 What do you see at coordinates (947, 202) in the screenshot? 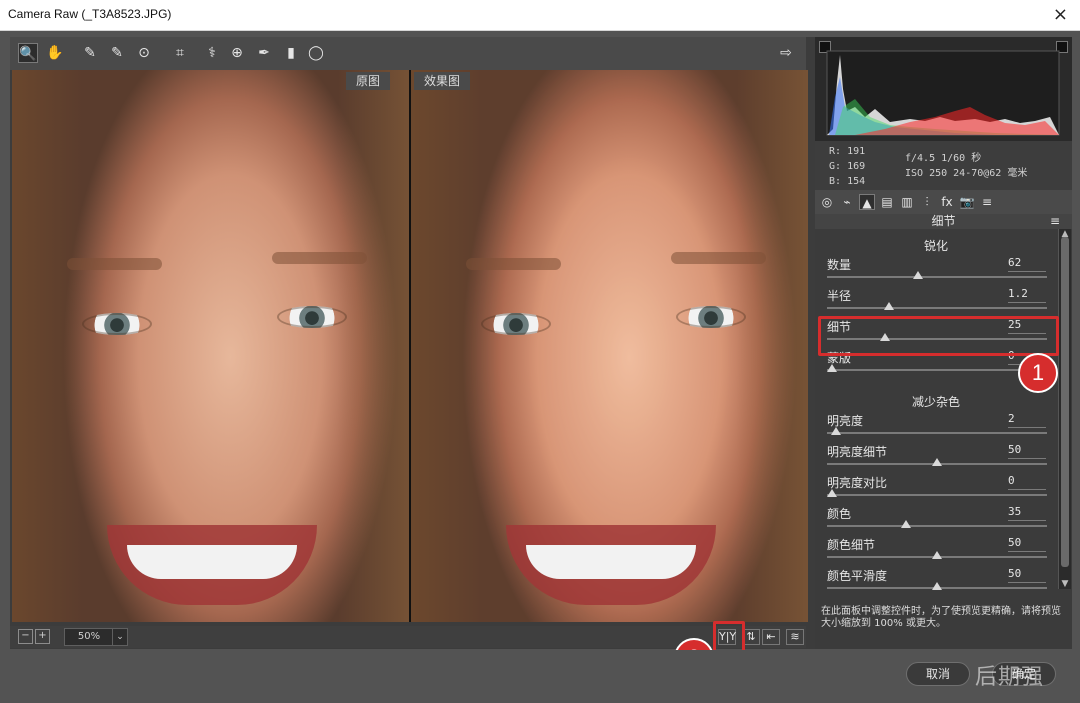
I see `tab-effects: fx` at bounding box center [947, 202].